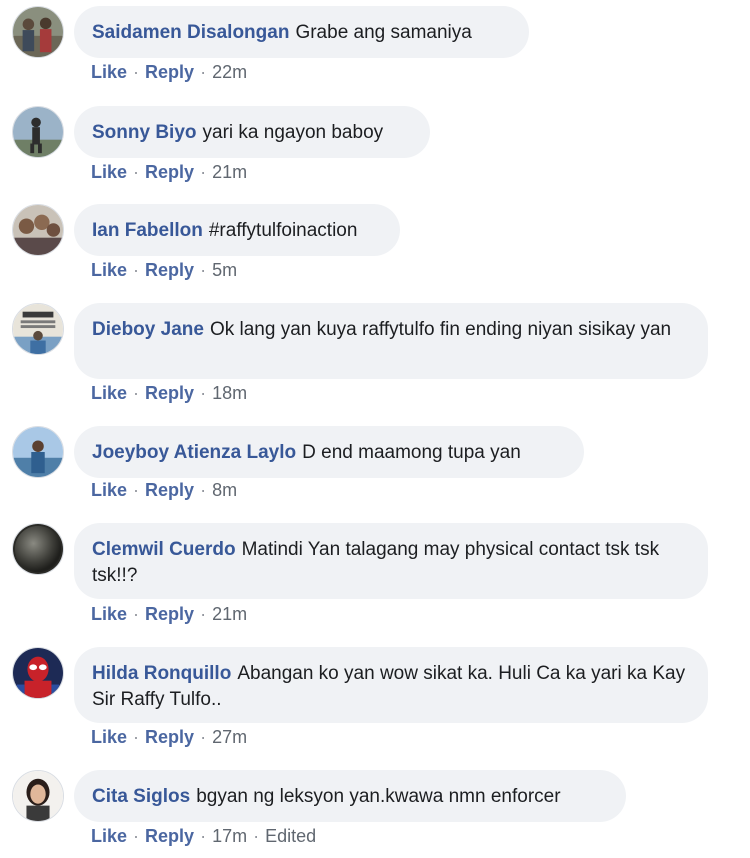 The width and height of the screenshot is (750, 858). I want to click on comment-text: yari ka ngayon baboy, so click(293, 132).